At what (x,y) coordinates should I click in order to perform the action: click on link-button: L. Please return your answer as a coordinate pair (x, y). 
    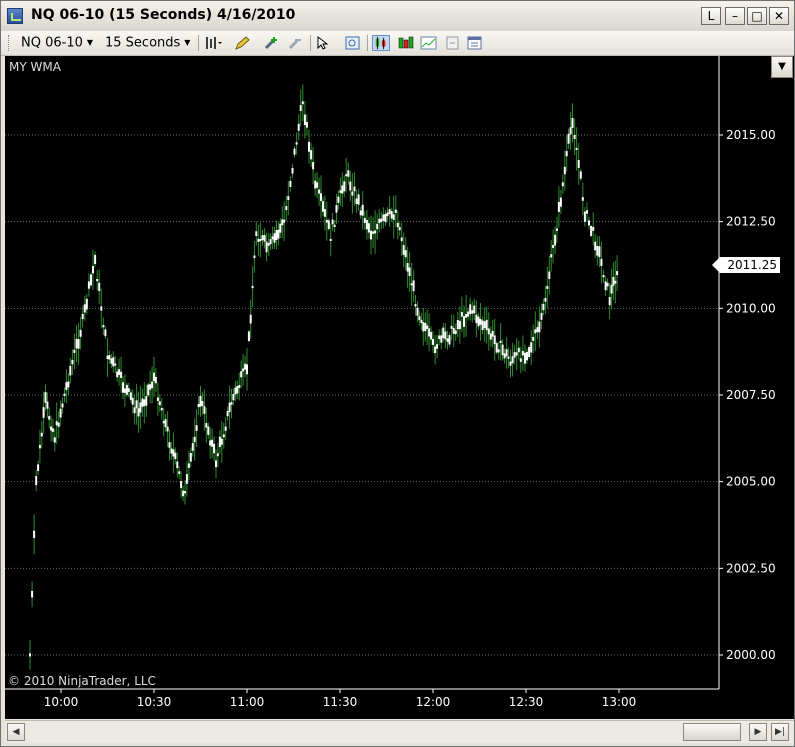
    Looking at the image, I should click on (711, 16).